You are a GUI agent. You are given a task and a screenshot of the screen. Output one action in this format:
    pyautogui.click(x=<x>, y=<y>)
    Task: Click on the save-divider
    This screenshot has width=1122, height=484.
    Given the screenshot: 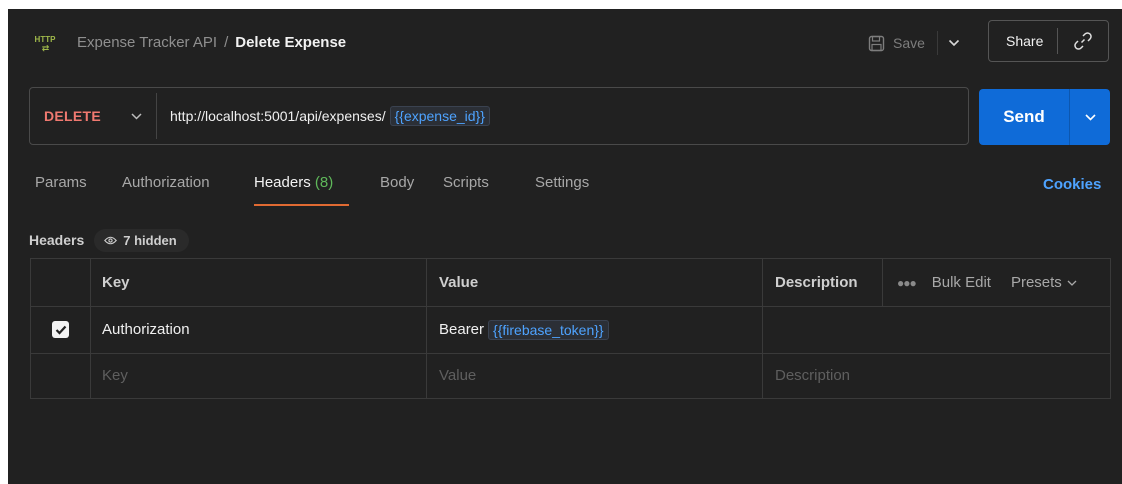 What is the action you would take?
    pyautogui.click(x=937, y=43)
    